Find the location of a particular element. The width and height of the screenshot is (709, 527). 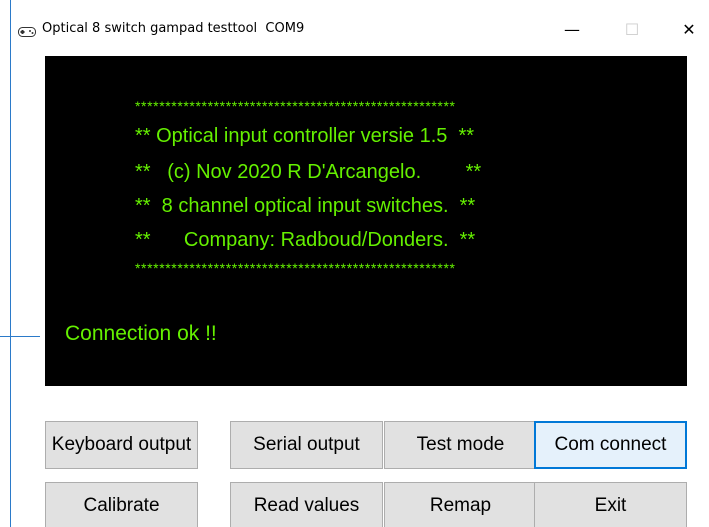

minimize-button: — is located at coordinates (572, 29).